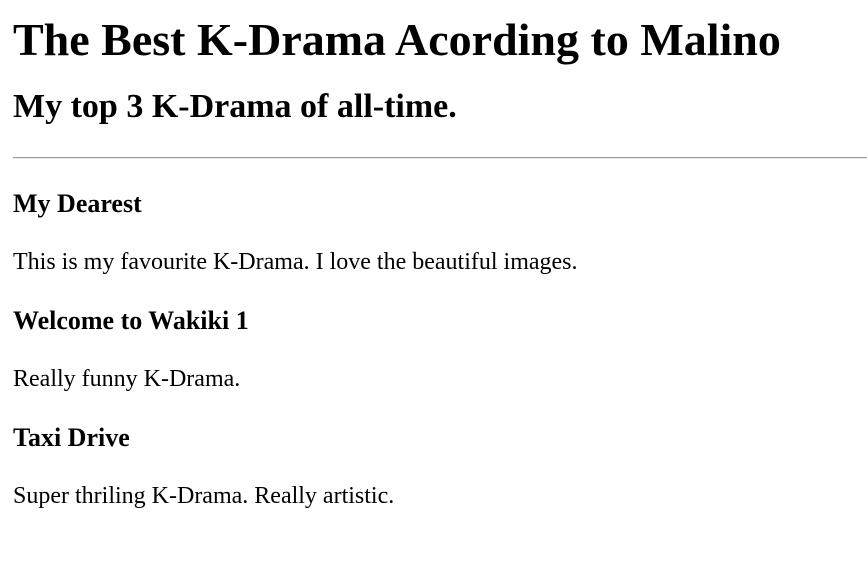  Describe the element at coordinates (440, 158) in the screenshot. I see `divider` at that location.